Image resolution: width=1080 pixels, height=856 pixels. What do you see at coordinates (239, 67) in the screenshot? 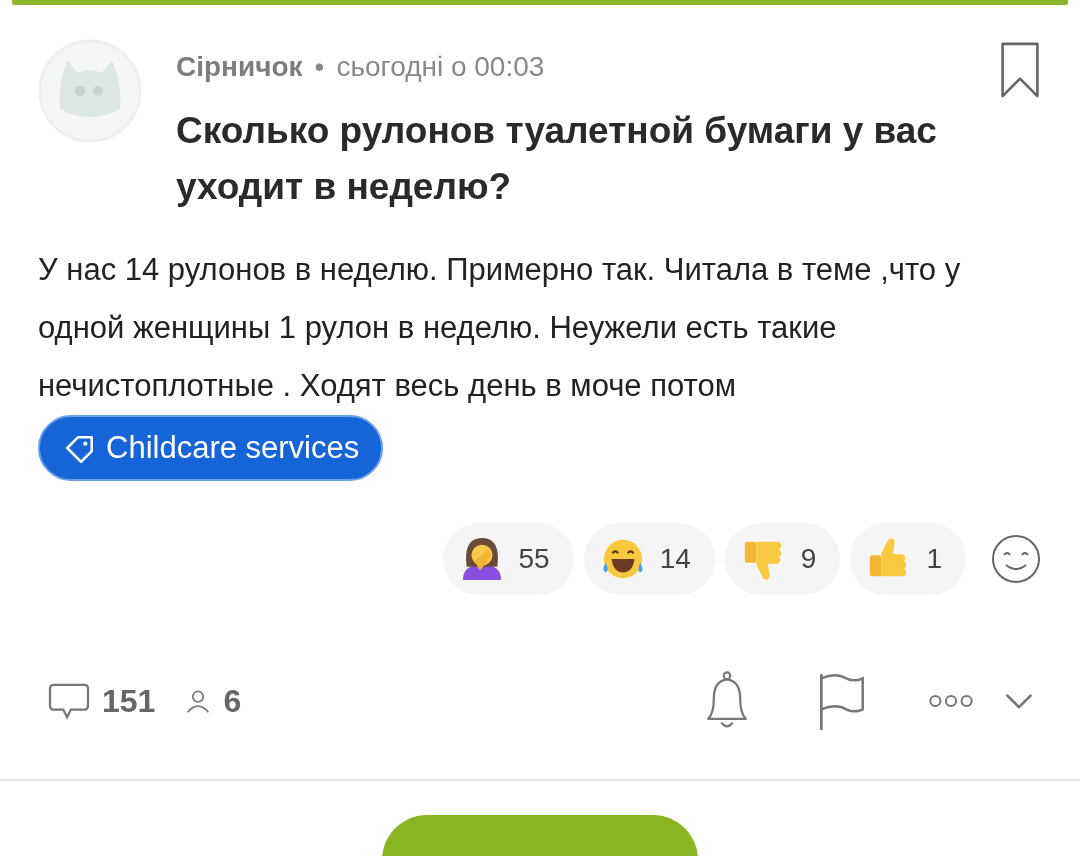
I see `author-name: Сірничок` at bounding box center [239, 67].